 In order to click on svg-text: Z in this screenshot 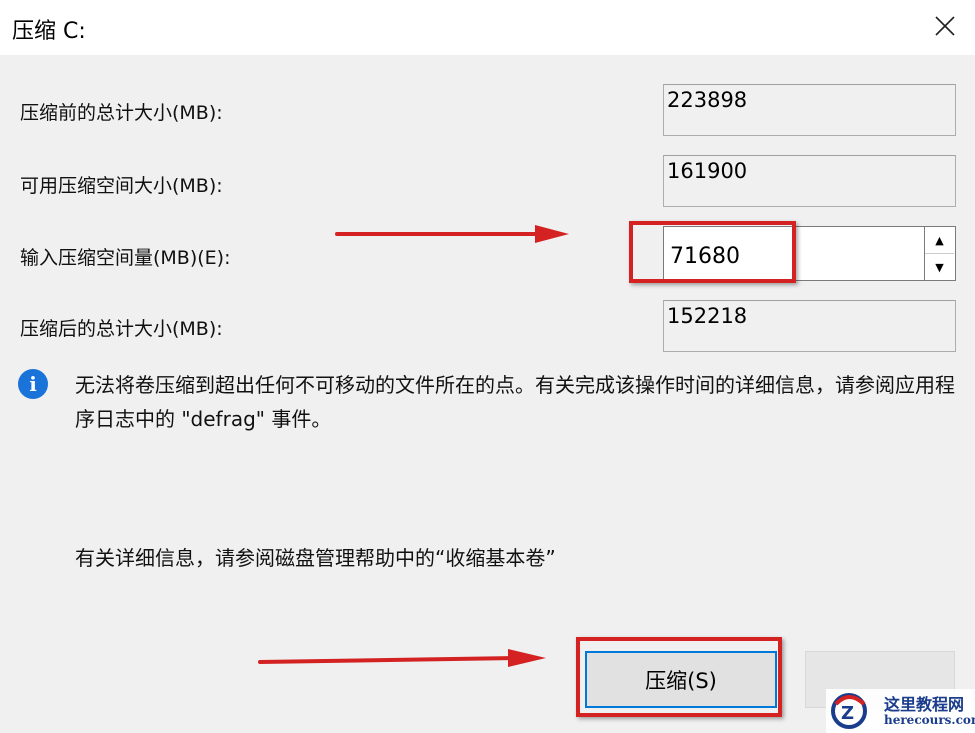, I will do `click(847, 713)`.